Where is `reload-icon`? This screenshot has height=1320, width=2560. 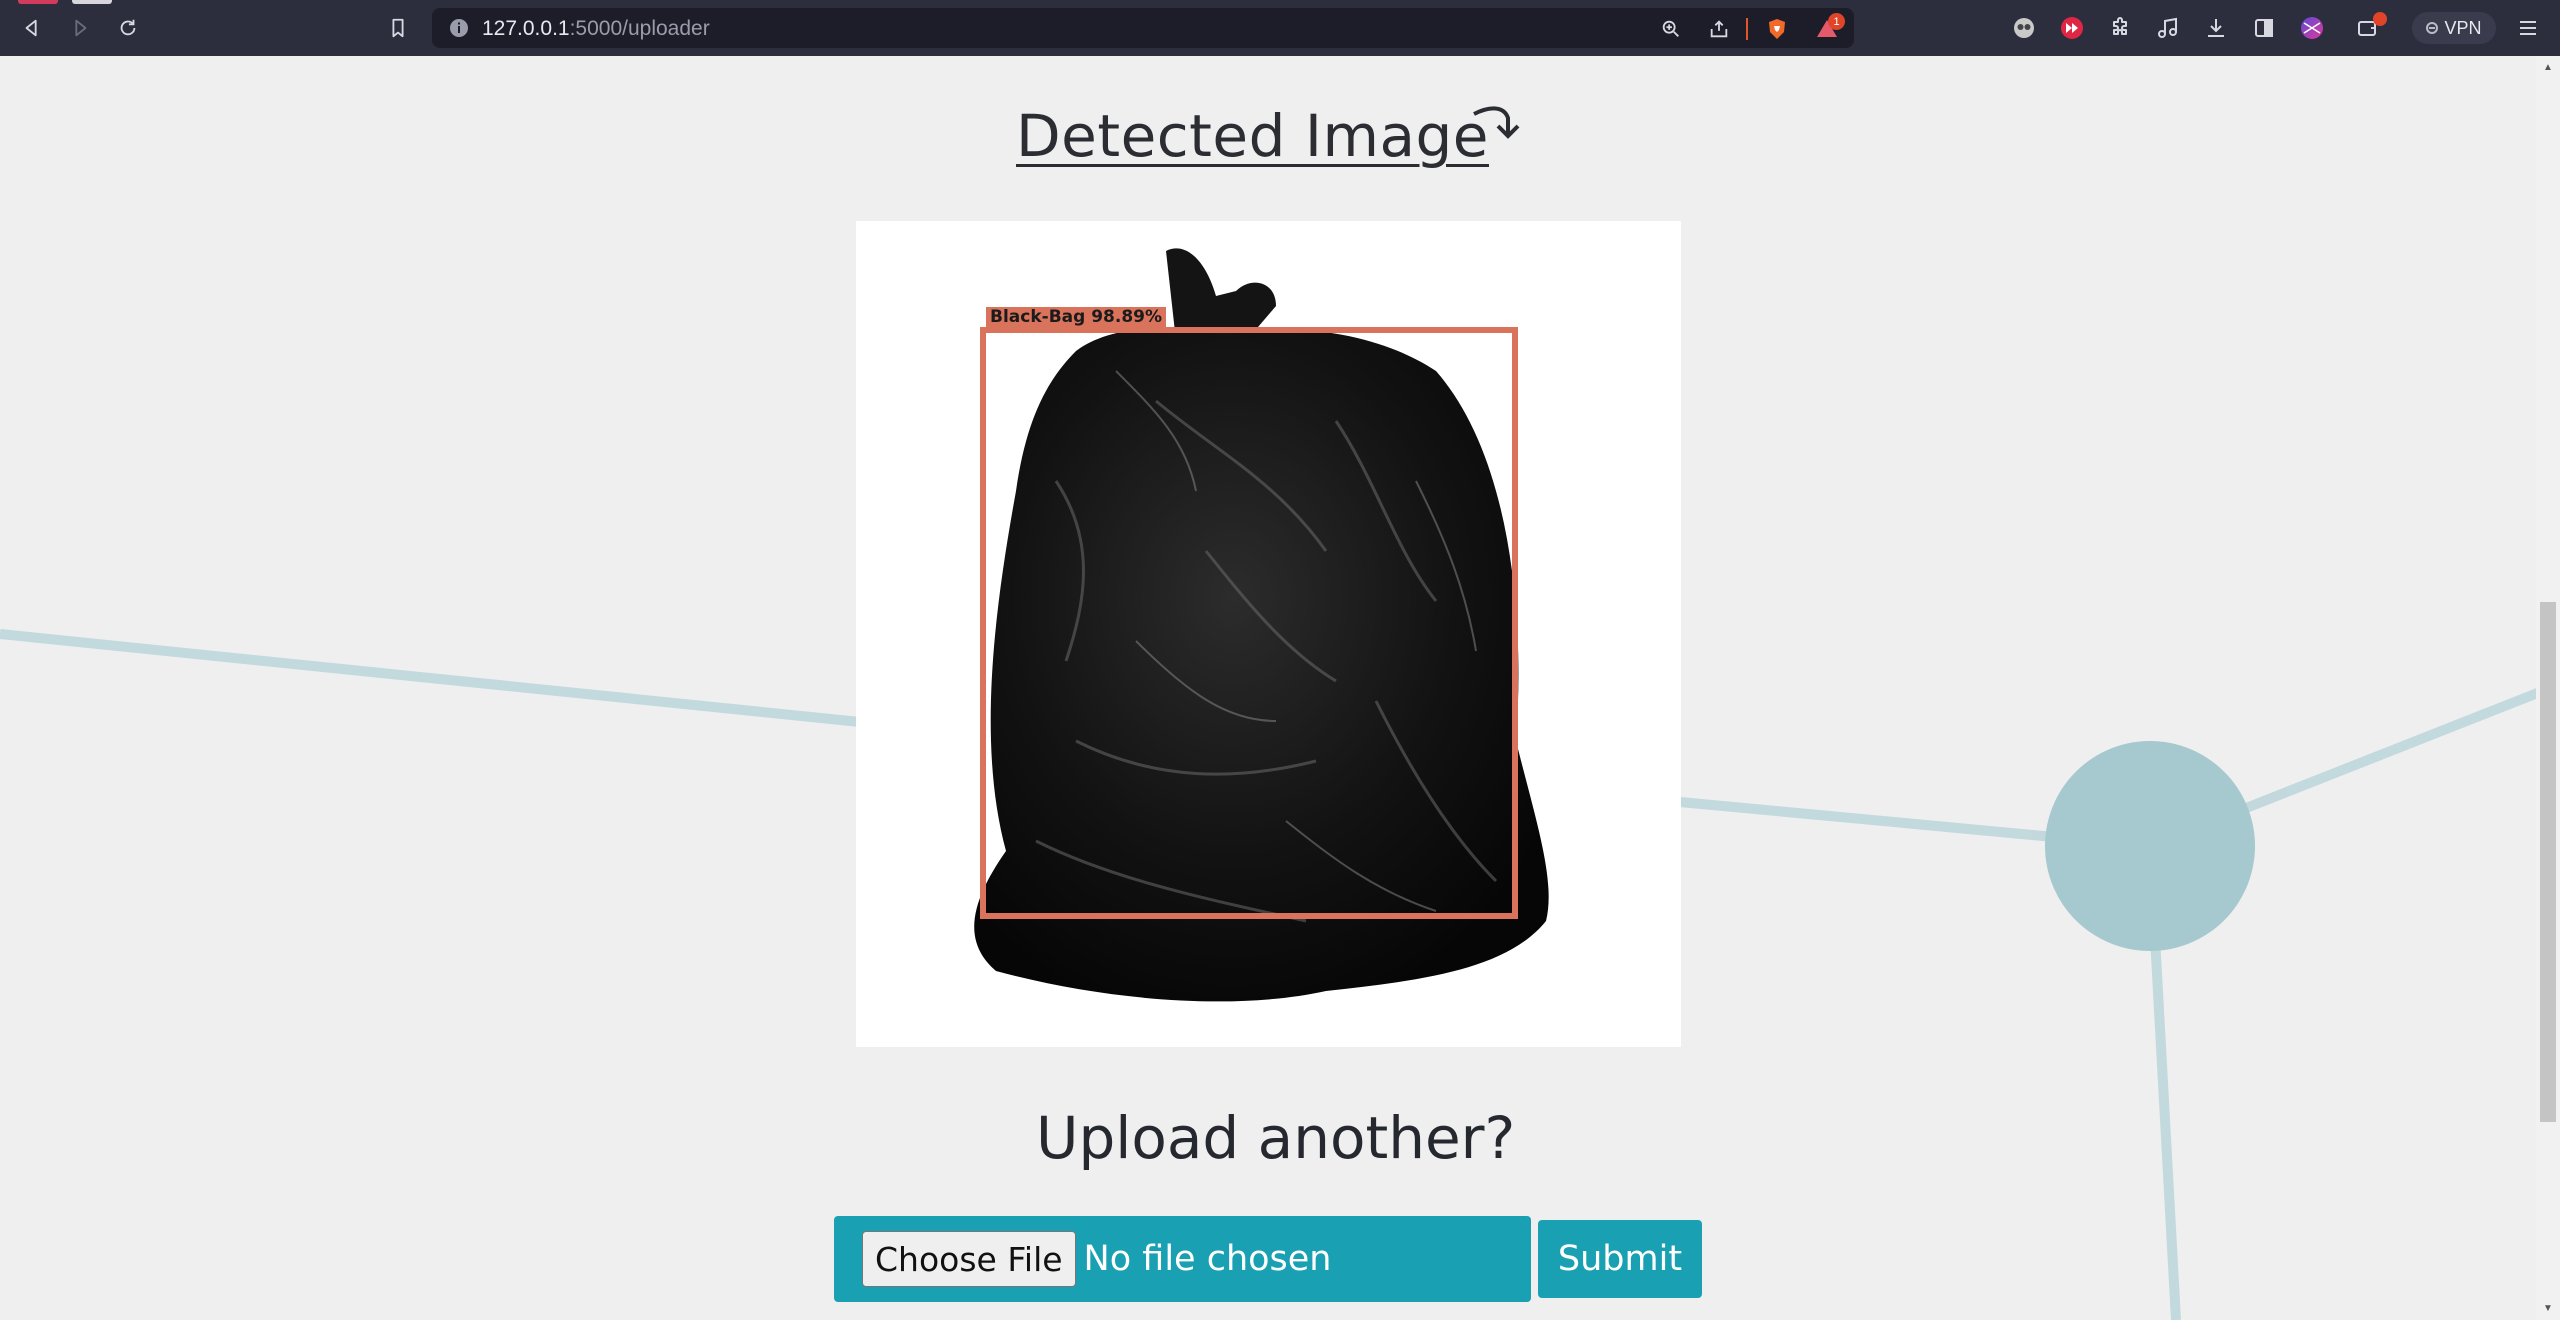 reload-icon is located at coordinates (128, 28).